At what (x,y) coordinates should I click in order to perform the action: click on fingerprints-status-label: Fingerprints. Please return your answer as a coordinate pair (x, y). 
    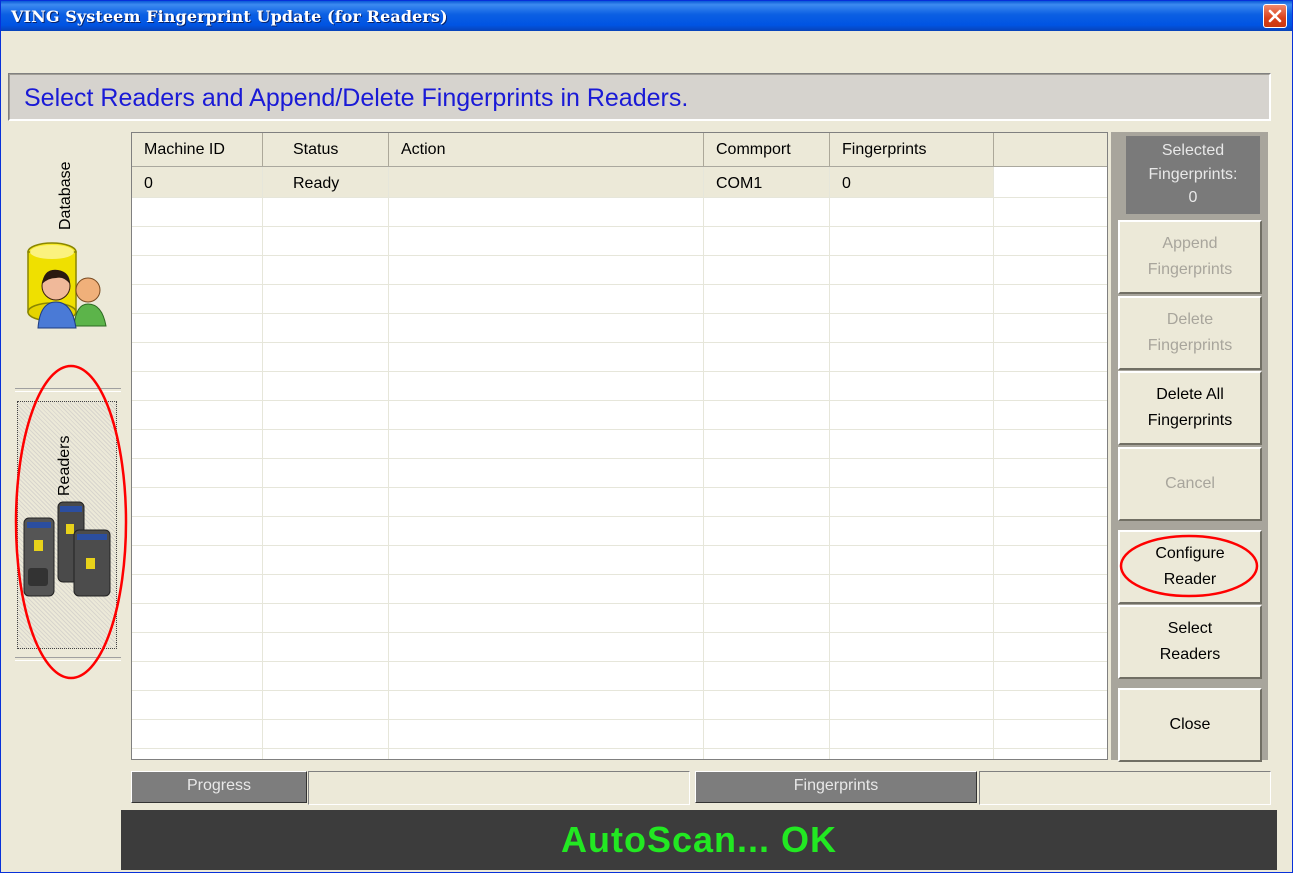
    Looking at the image, I should click on (836, 787).